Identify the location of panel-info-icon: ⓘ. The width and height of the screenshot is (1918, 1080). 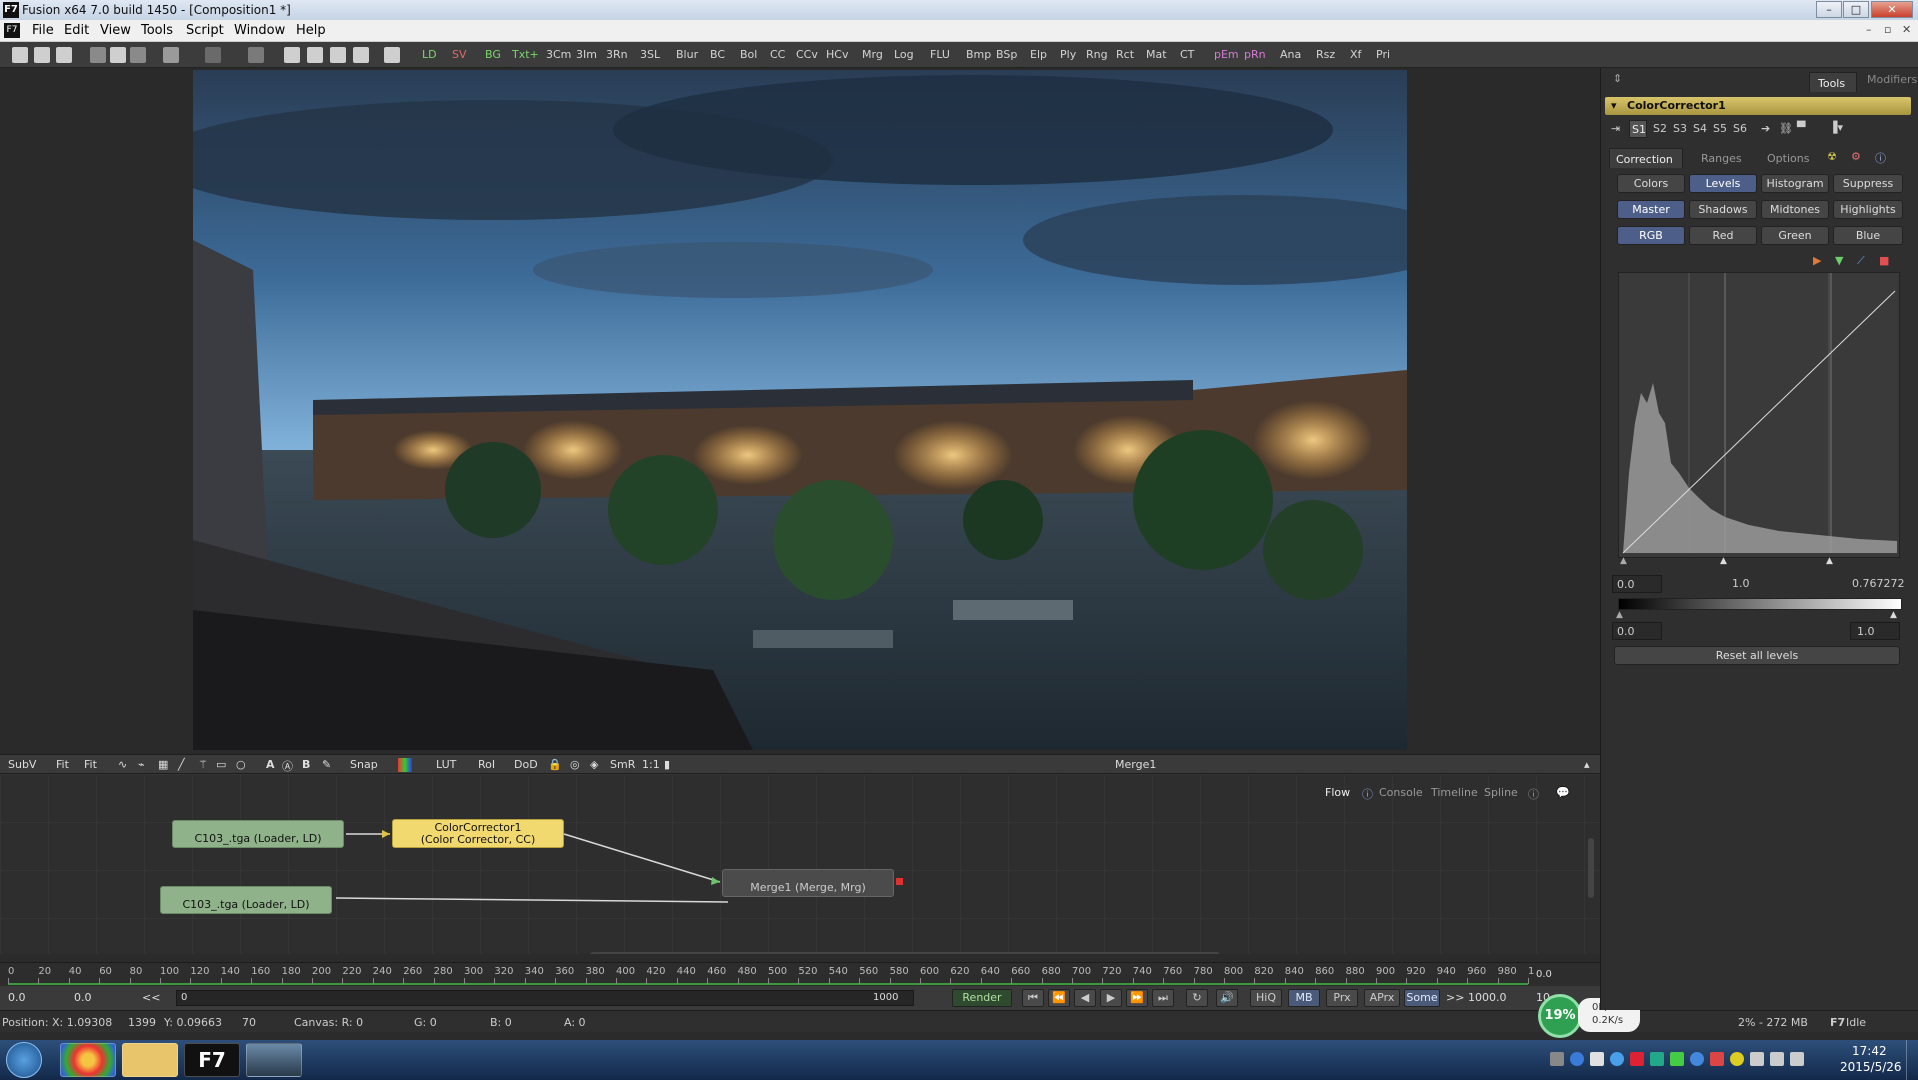
(1880, 158).